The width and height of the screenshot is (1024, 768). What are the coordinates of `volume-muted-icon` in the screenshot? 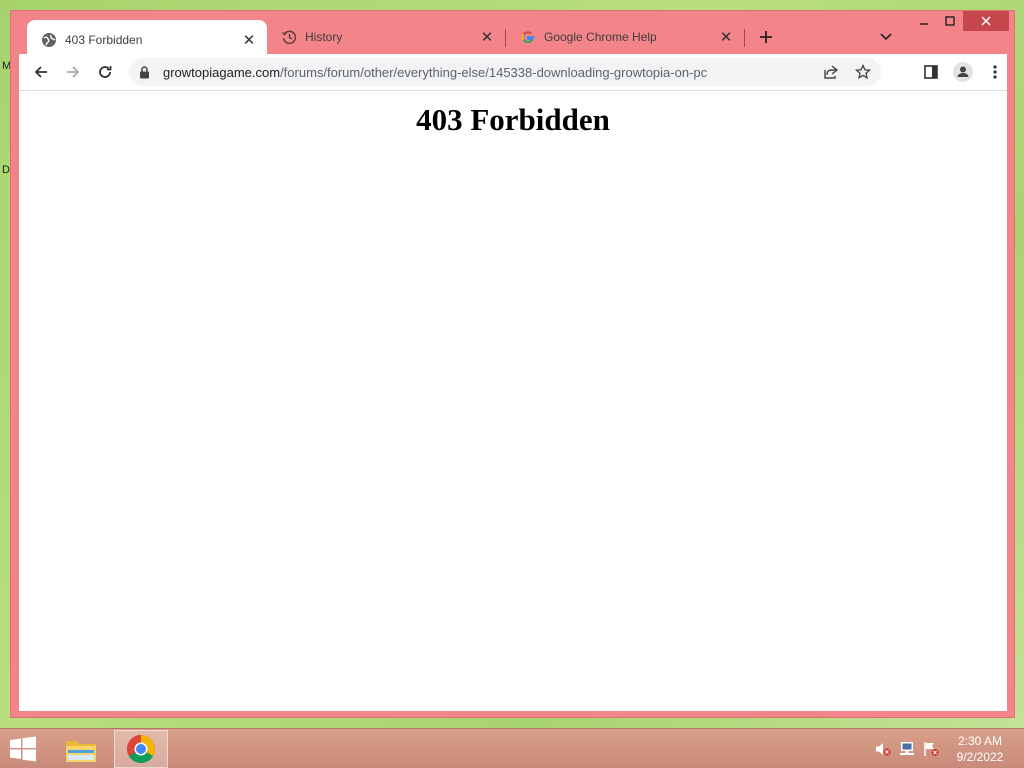 It's located at (883, 749).